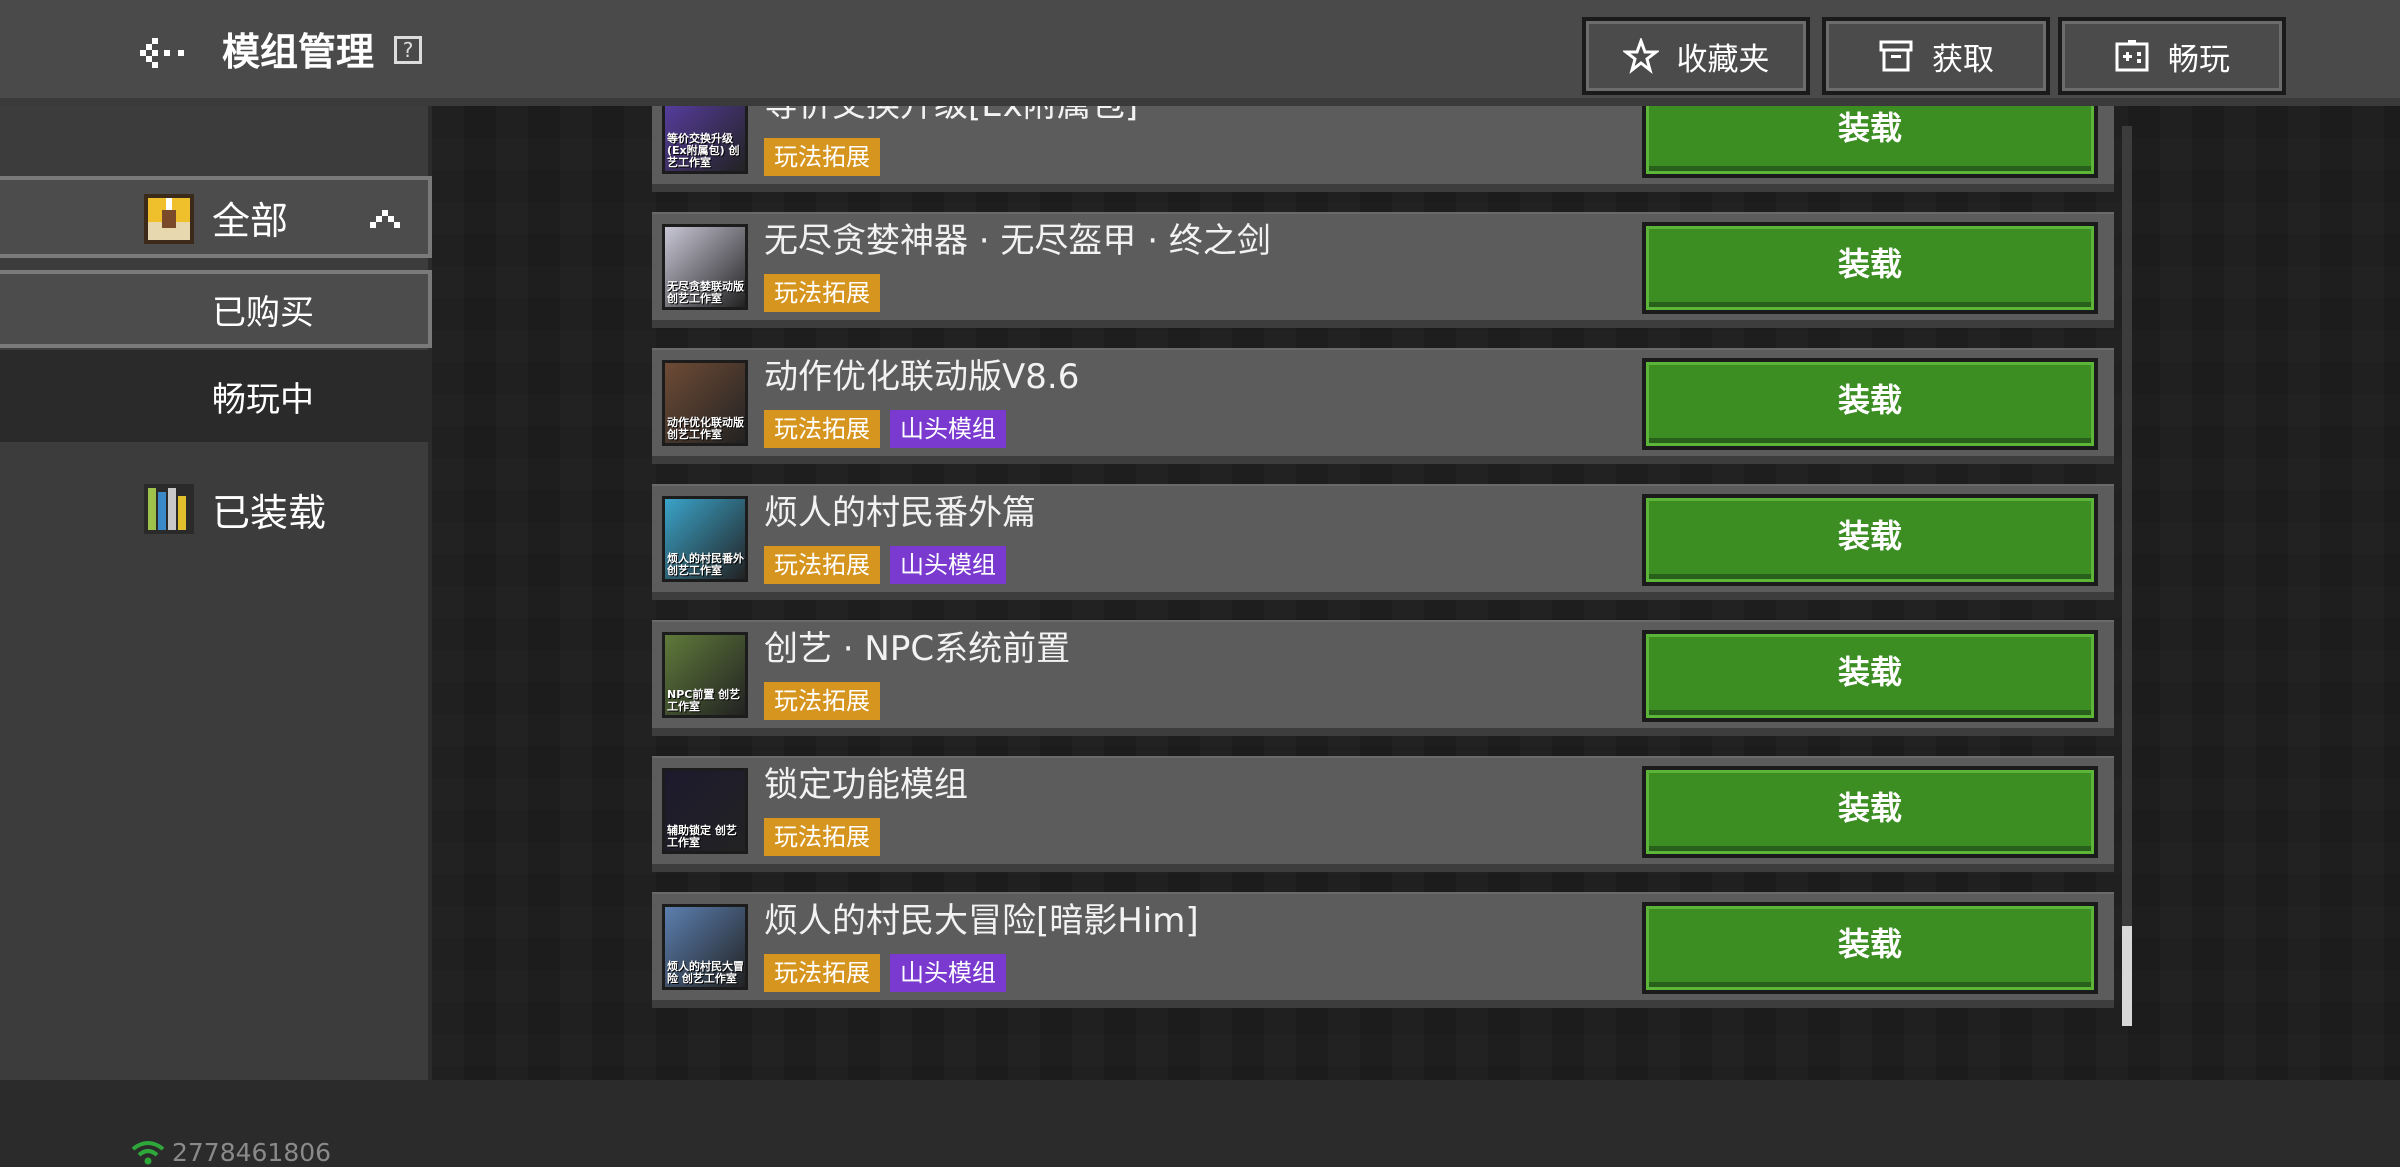 This screenshot has width=2400, height=1167. I want to click on mod-thumbnail-caption: 动作优化联动版 创艺工作室, so click(705, 428).